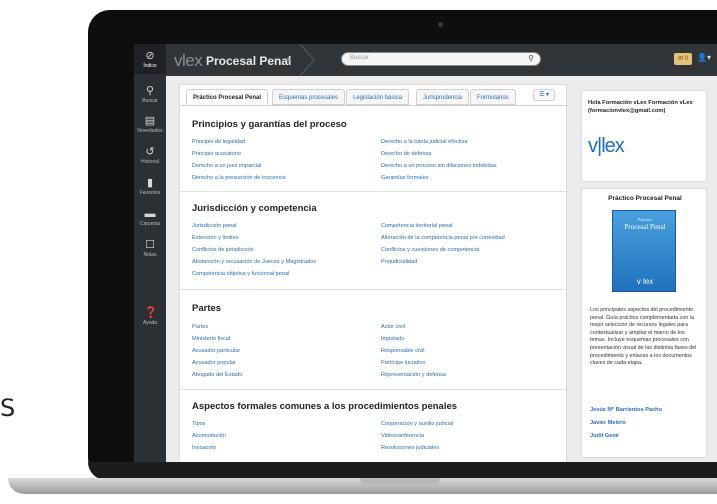  I want to click on index-link: Derecho a un juez imparcial, so click(226, 166).